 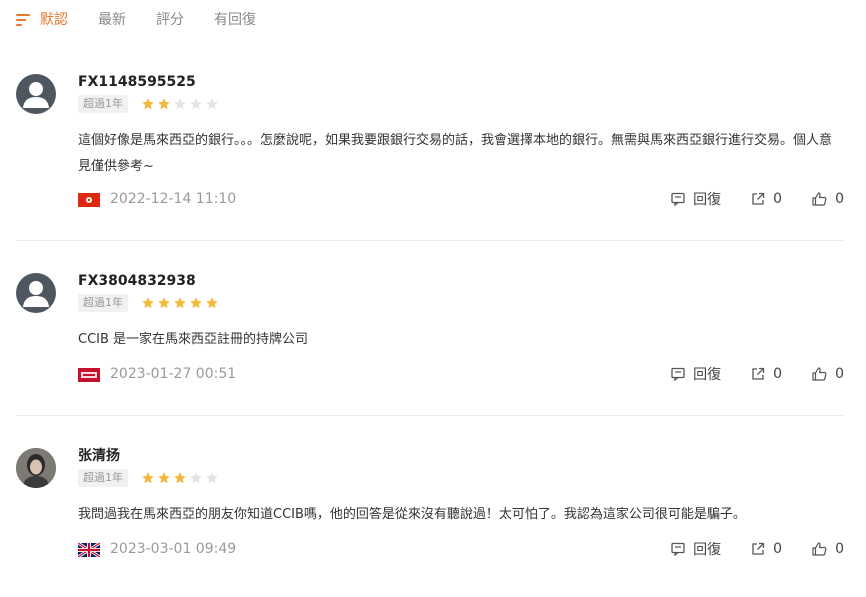 I want to click on tab-has-reply: 有回復, so click(x=235, y=20).